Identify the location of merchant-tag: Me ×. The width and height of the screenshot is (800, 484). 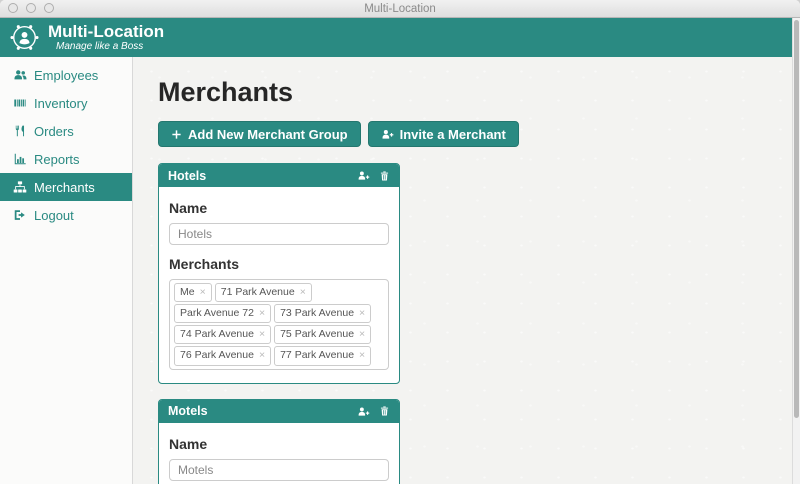
(193, 293).